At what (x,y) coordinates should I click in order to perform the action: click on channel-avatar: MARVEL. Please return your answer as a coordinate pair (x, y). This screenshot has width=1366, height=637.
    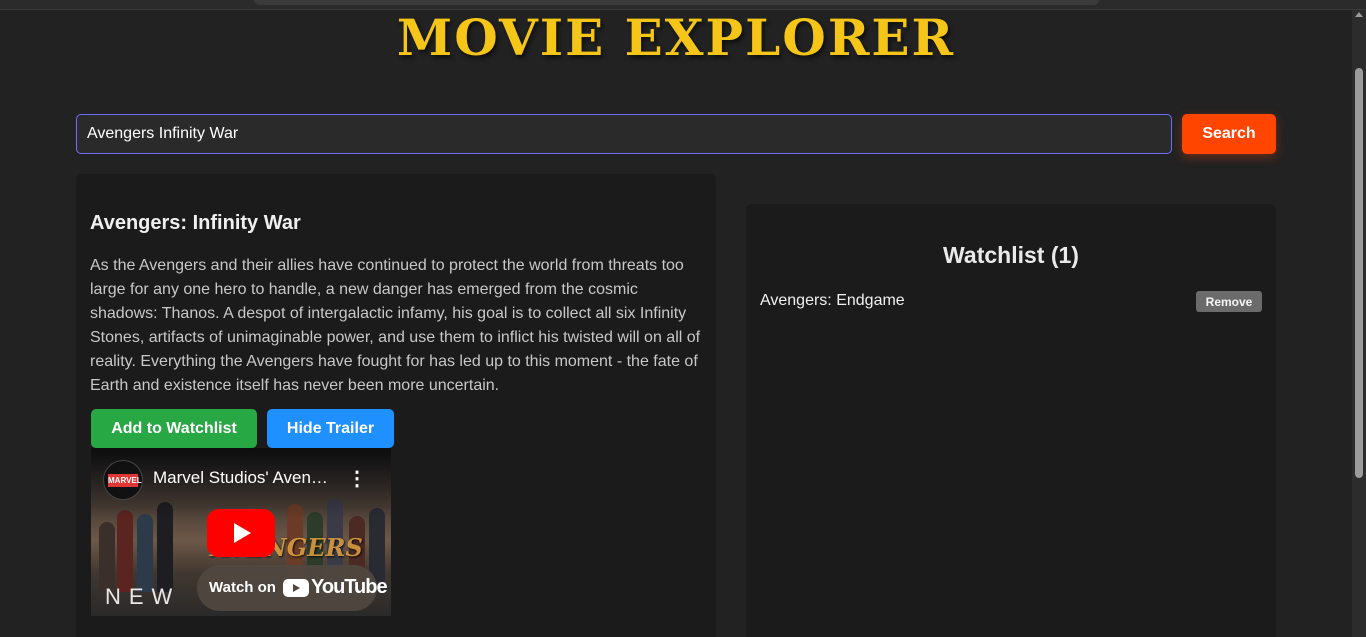
    Looking at the image, I should click on (123, 480).